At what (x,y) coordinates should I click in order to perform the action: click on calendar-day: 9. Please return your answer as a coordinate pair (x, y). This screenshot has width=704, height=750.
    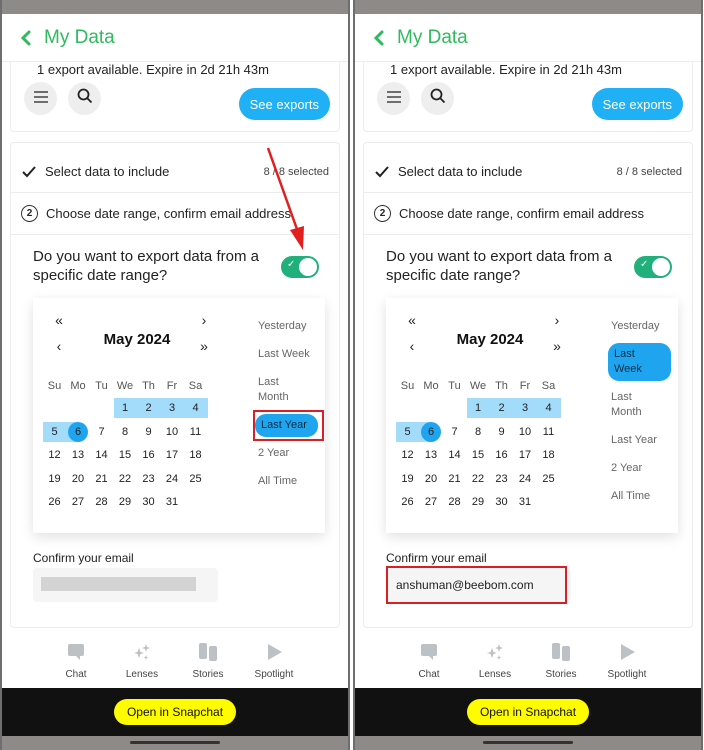
    Looking at the image, I should click on (148, 432).